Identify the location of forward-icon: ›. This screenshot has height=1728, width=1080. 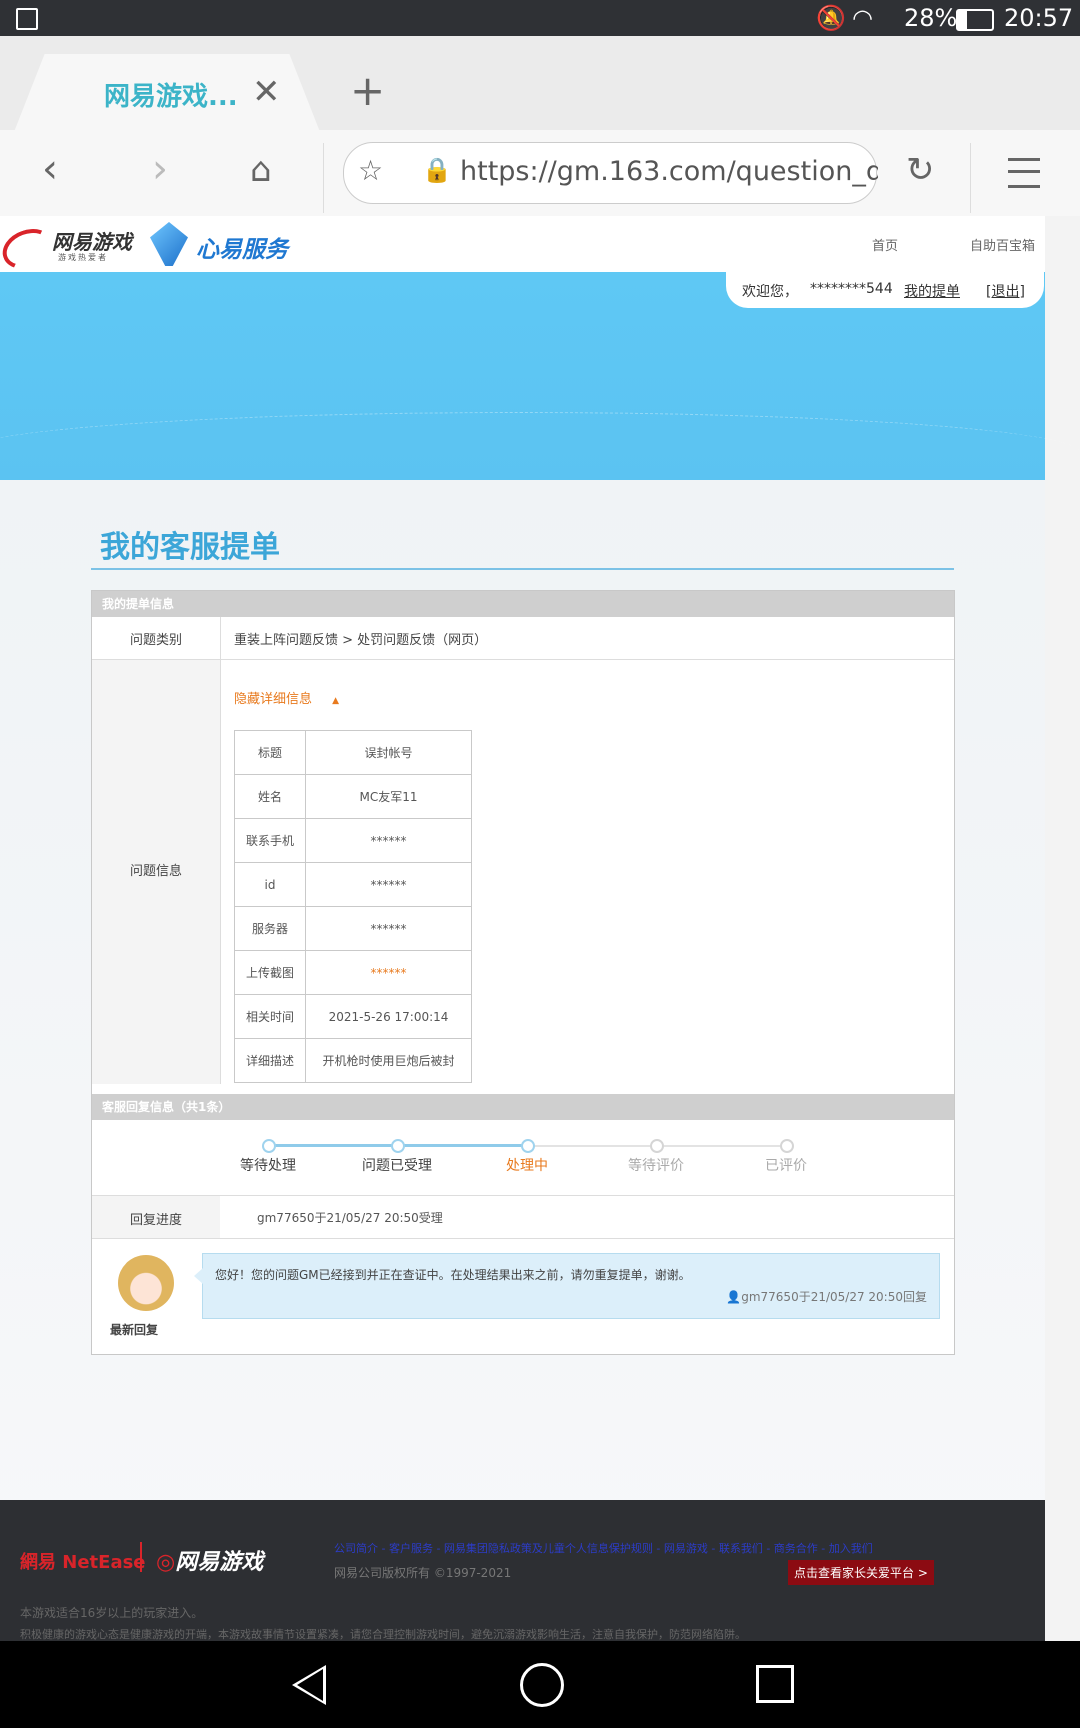
(160, 169).